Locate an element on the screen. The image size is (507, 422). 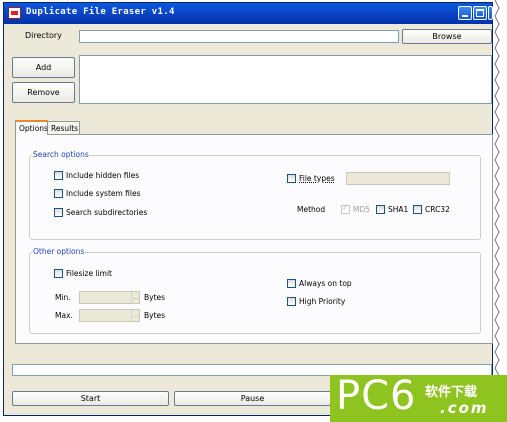
file-types-label: File types is located at coordinates (317, 178).